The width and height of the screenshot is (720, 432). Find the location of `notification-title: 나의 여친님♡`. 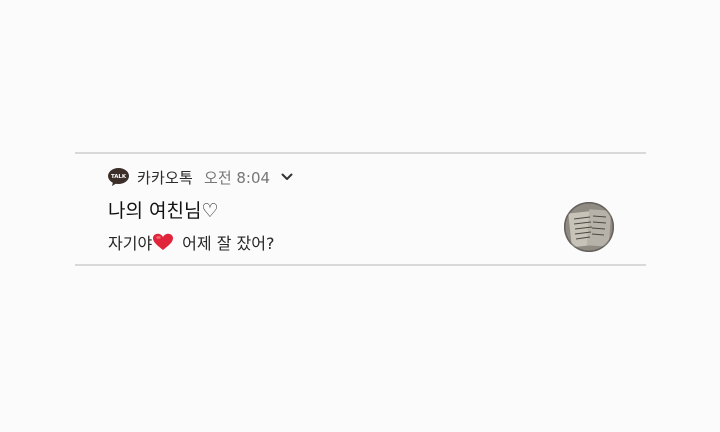

notification-title: 나의 여친님♡ is located at coordinates (163, 211).